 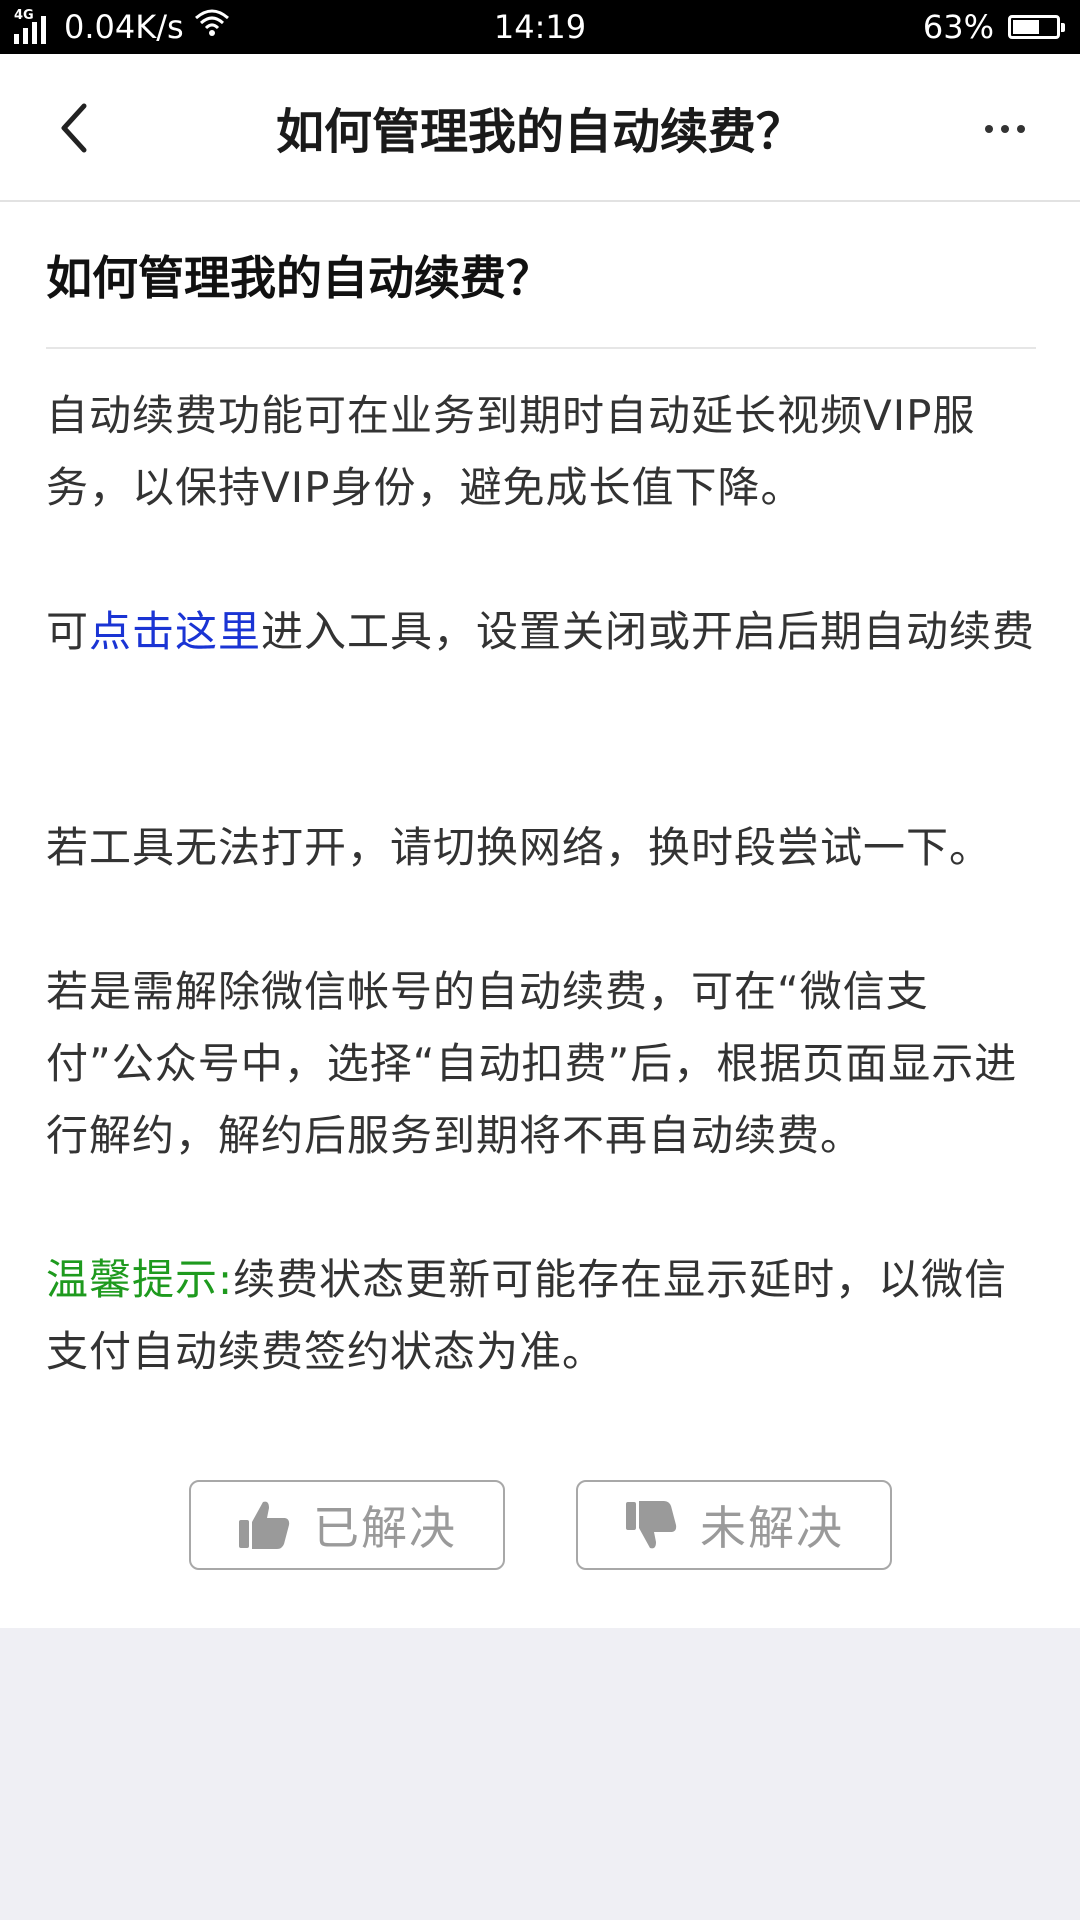 What do you see at coordinates (140, 1279) in the screenshot?
I see `tip-label: 温馨提示:` at bounding box center [140, 1279].